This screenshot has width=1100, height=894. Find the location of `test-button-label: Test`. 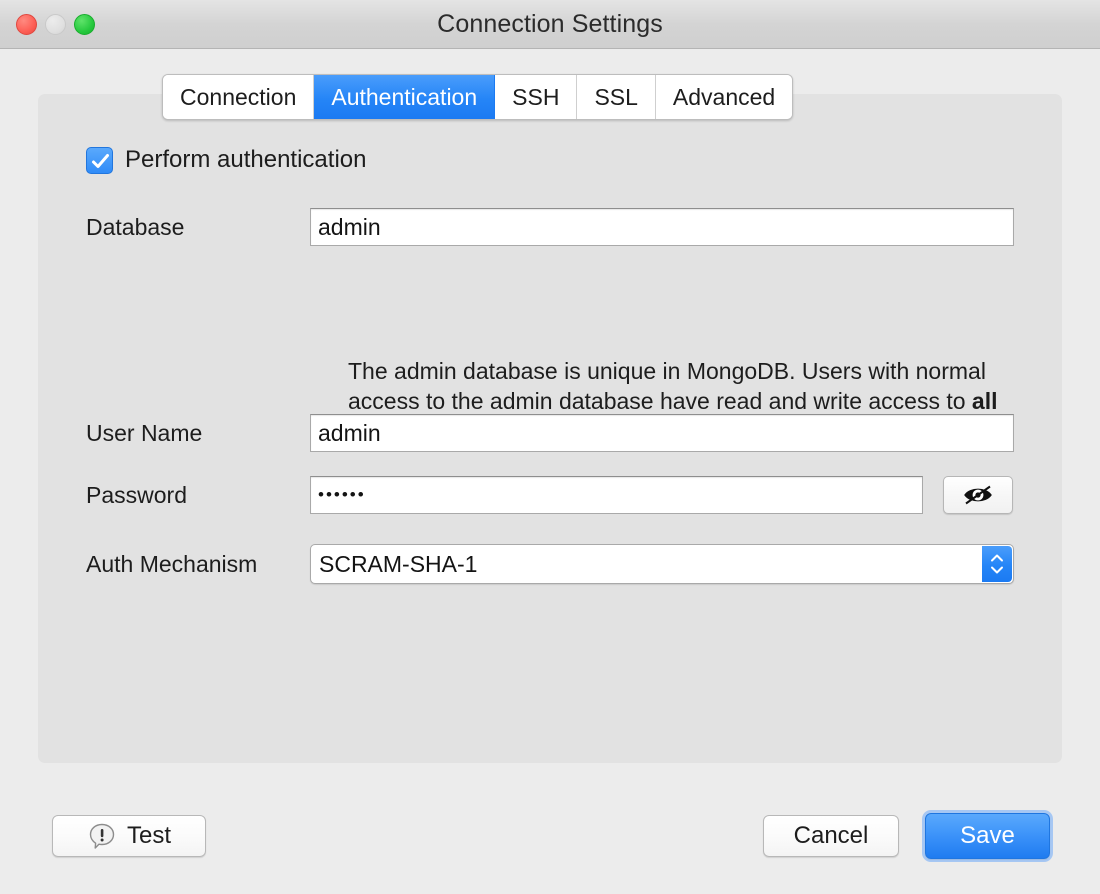

test-button-label: Test is located at coordinates (148, 835).